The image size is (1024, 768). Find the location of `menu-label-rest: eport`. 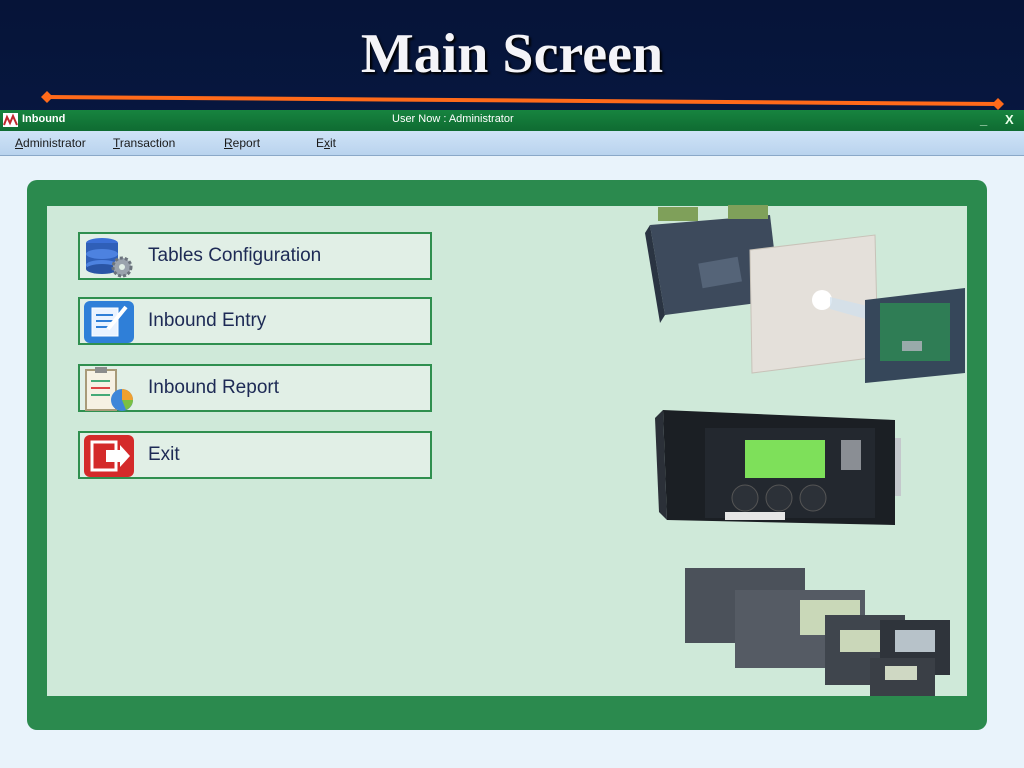

menu-label-rest: eport is located at coordinates (246, 143).